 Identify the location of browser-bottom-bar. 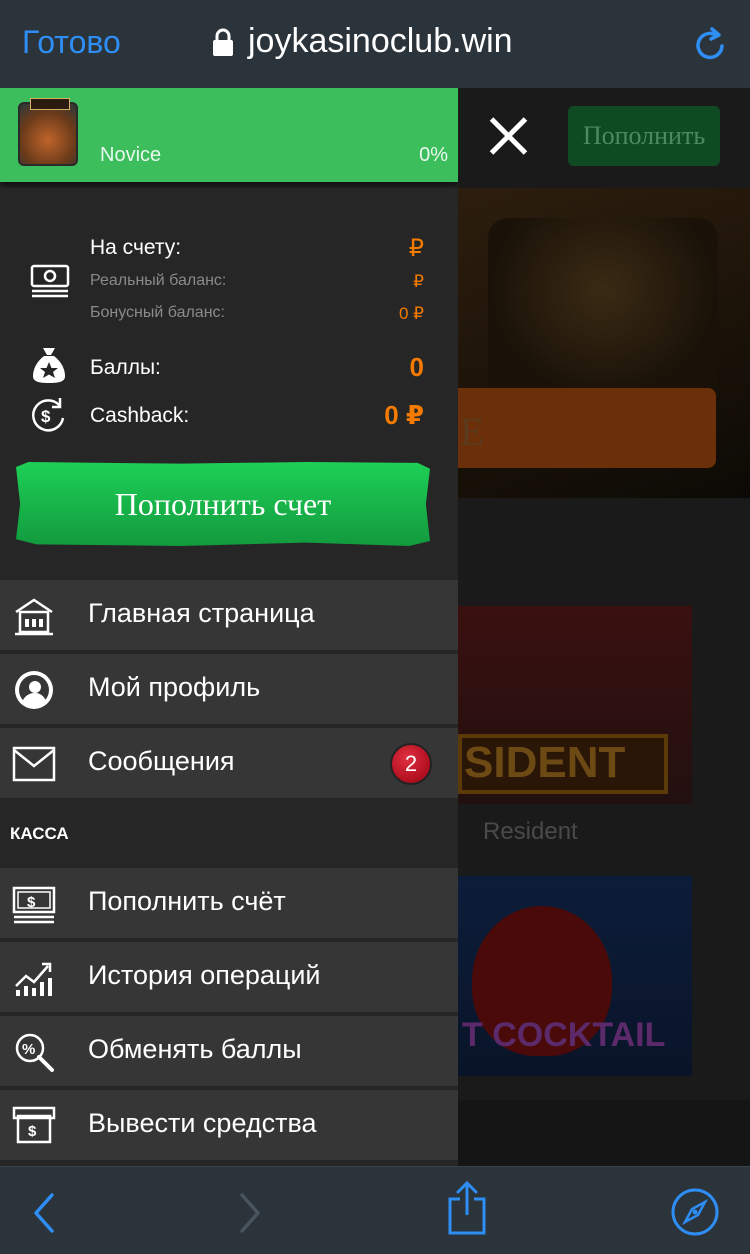
(375, 1210).